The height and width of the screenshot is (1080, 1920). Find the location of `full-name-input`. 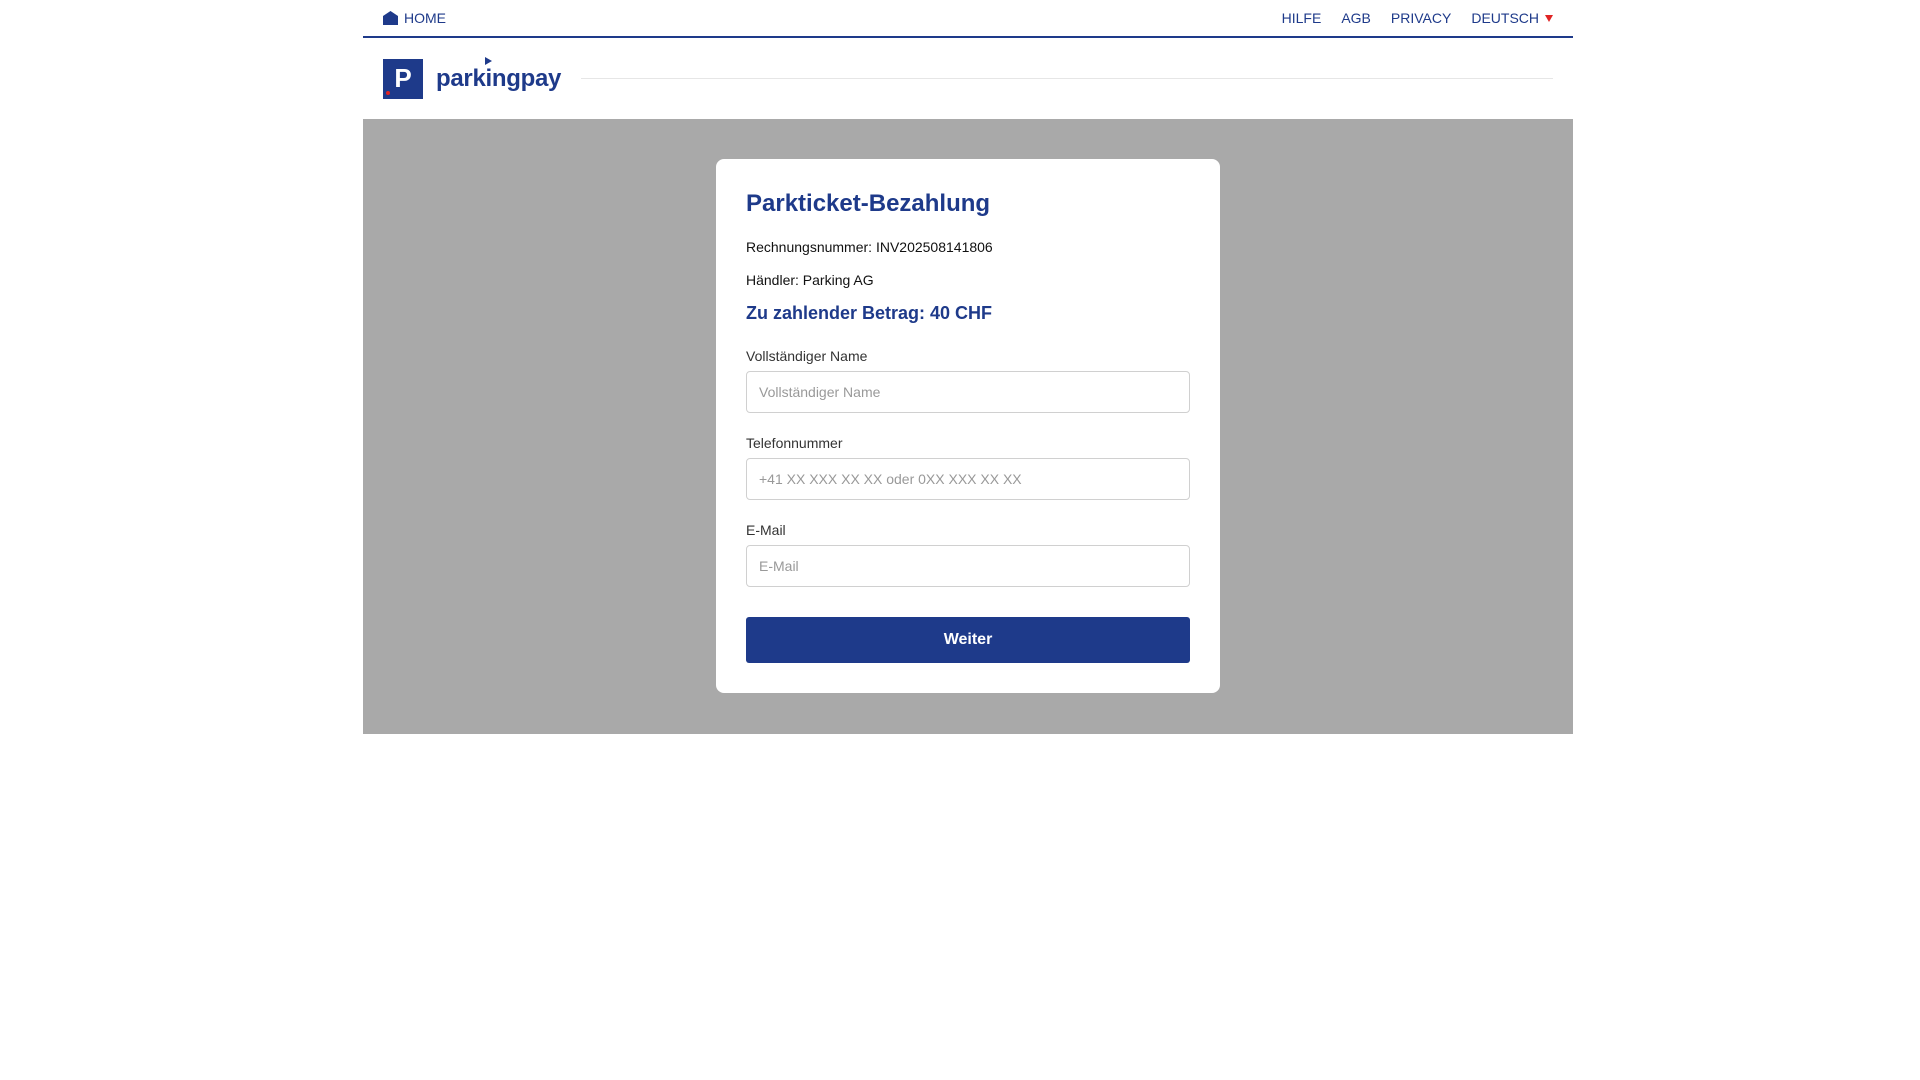

full-name-input is located at coordinates (968, 392).